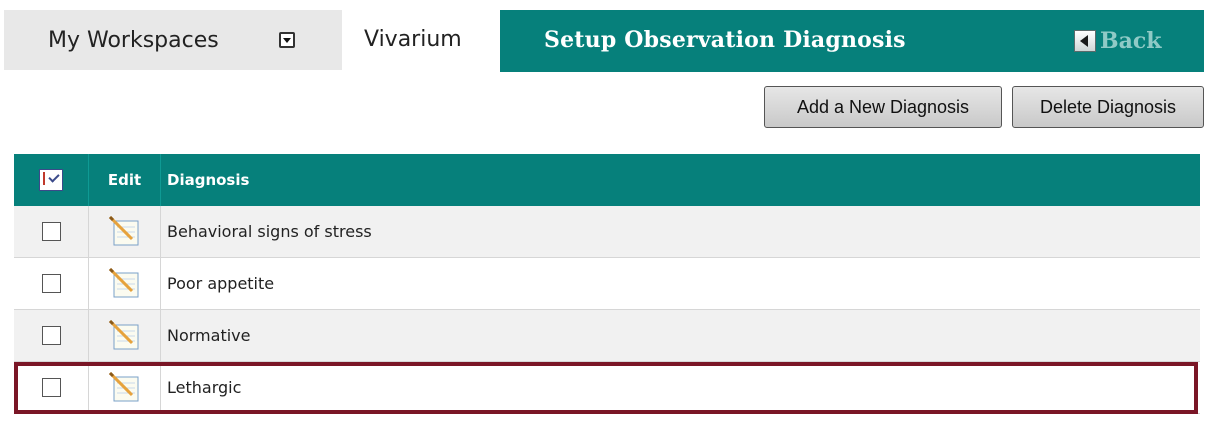 The image size is (1217, 428). Describe the element at coordinates (413, 39) in the screenshot. I see `module-label: Vivarium` at that location.